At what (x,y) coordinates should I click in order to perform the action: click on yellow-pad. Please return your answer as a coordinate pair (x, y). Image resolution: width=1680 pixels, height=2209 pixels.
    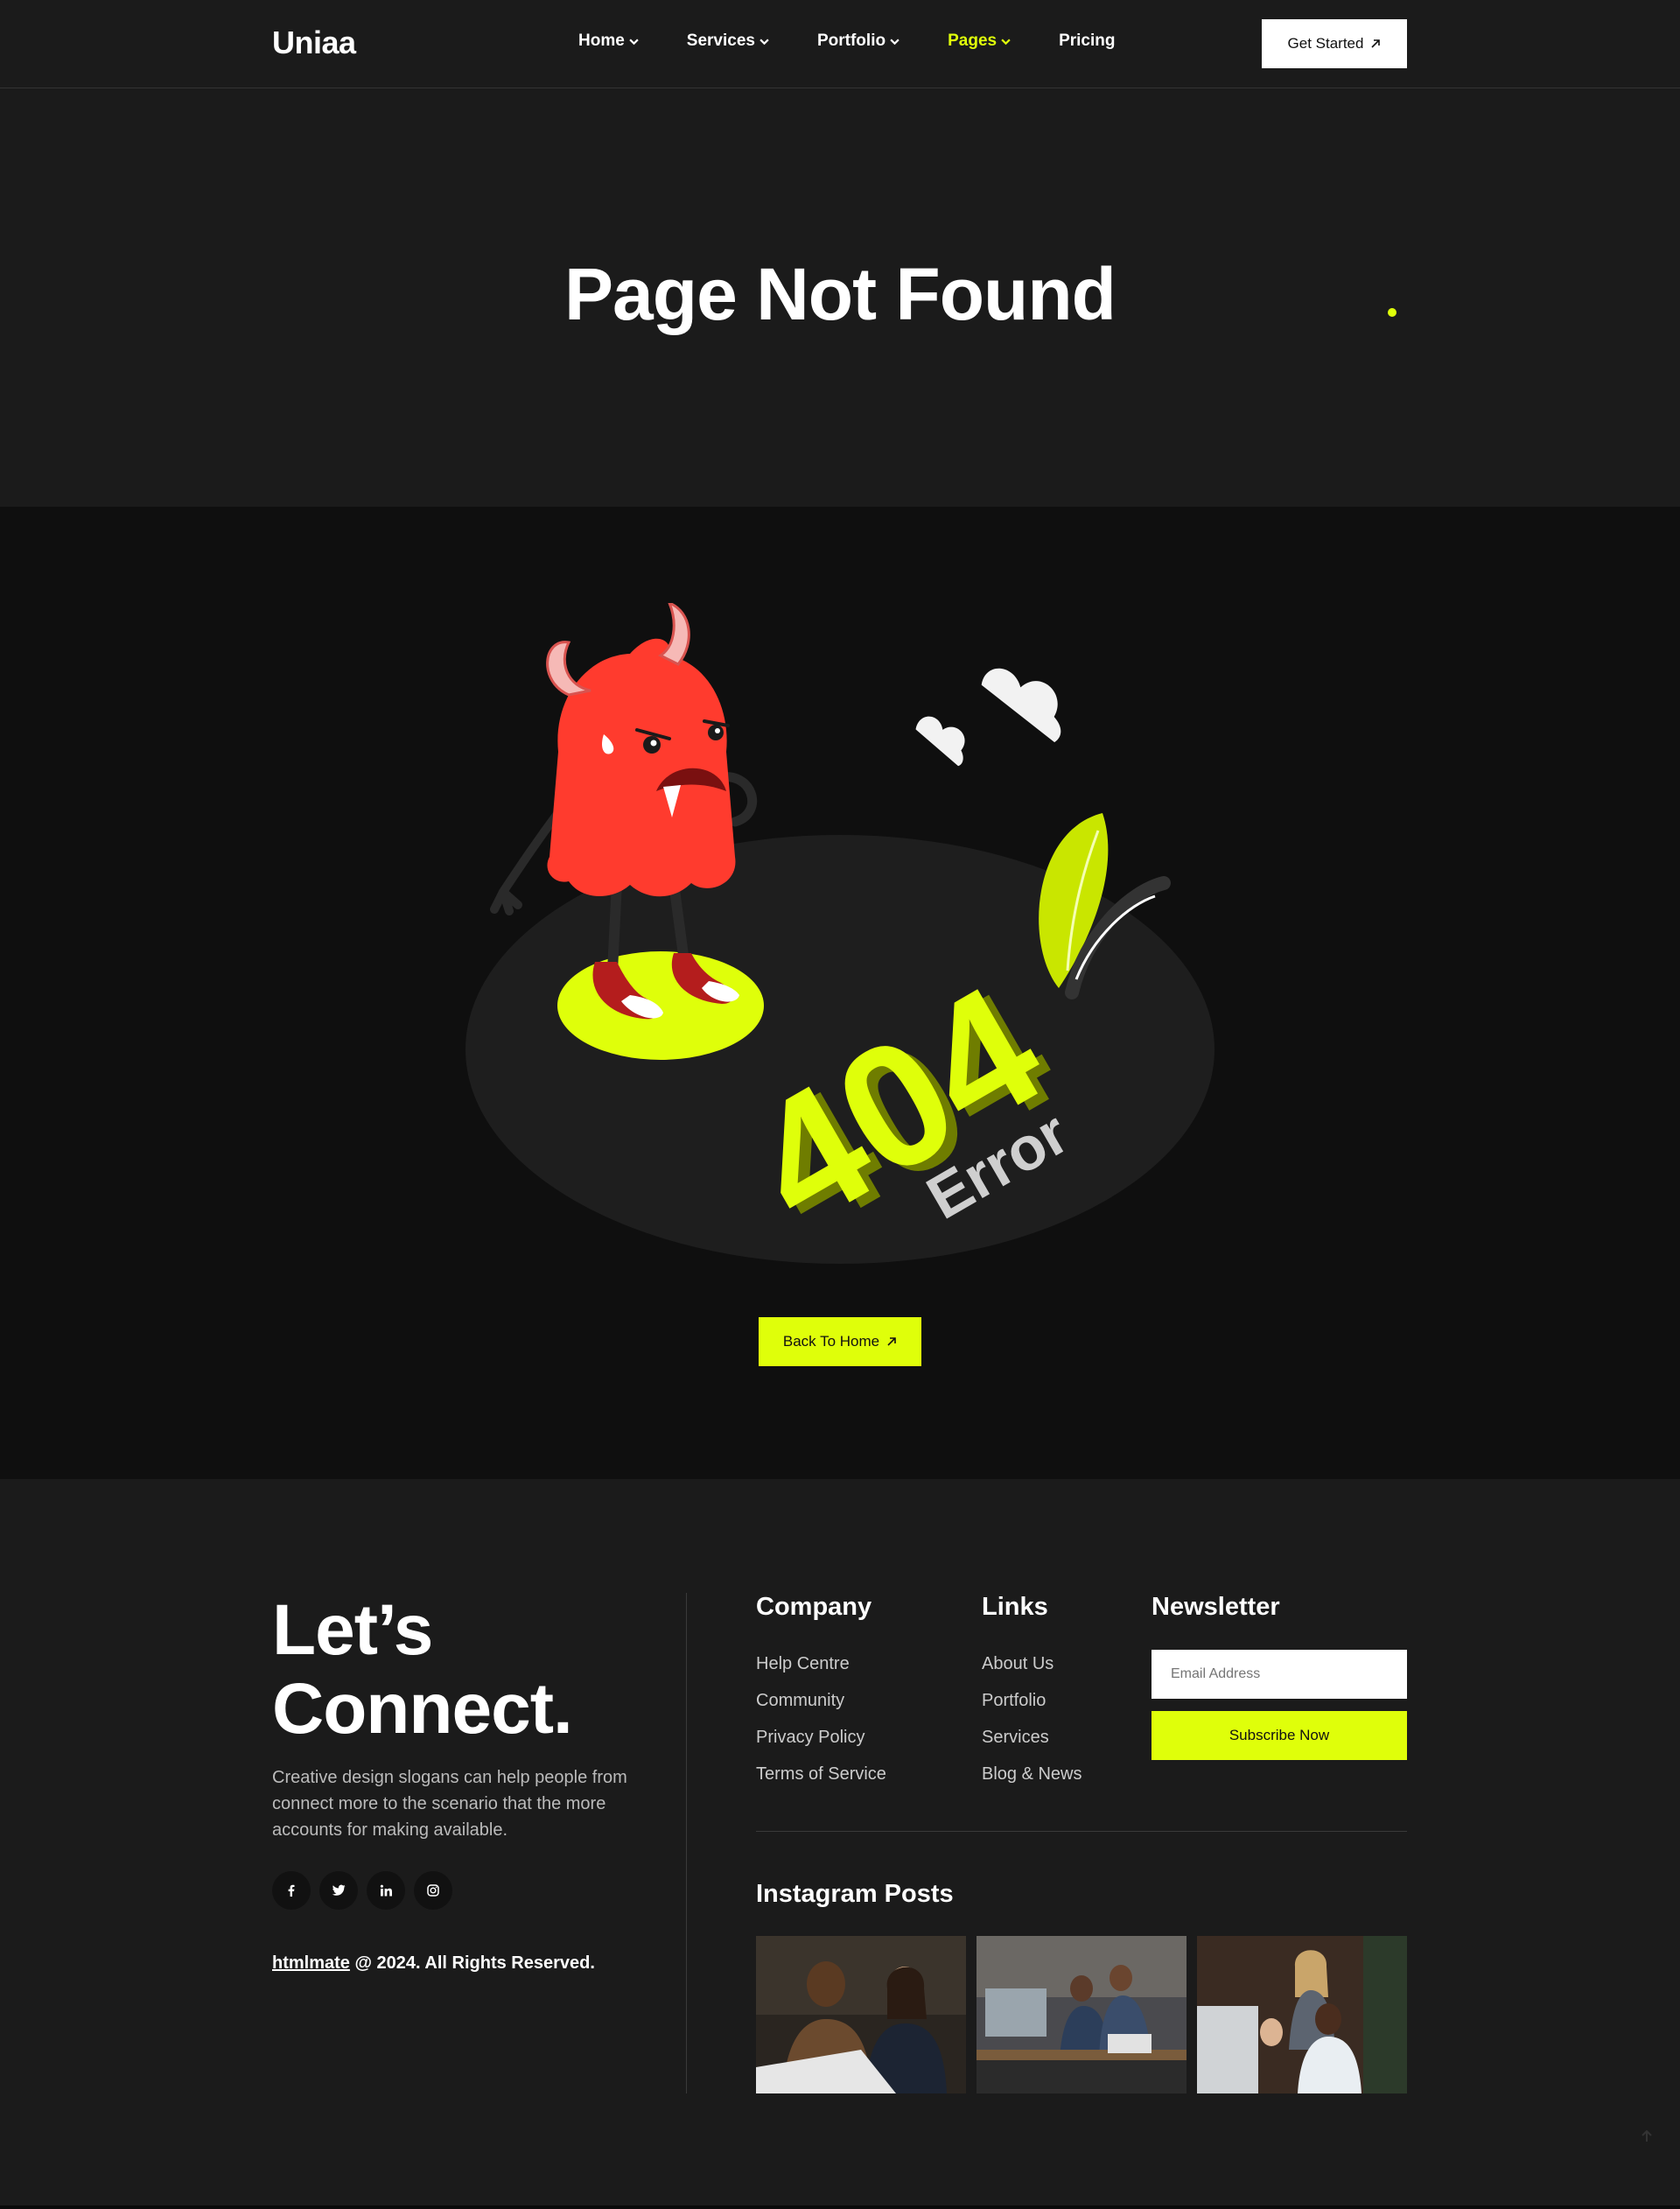
    Looking at the image, I should click on (660, 1005).